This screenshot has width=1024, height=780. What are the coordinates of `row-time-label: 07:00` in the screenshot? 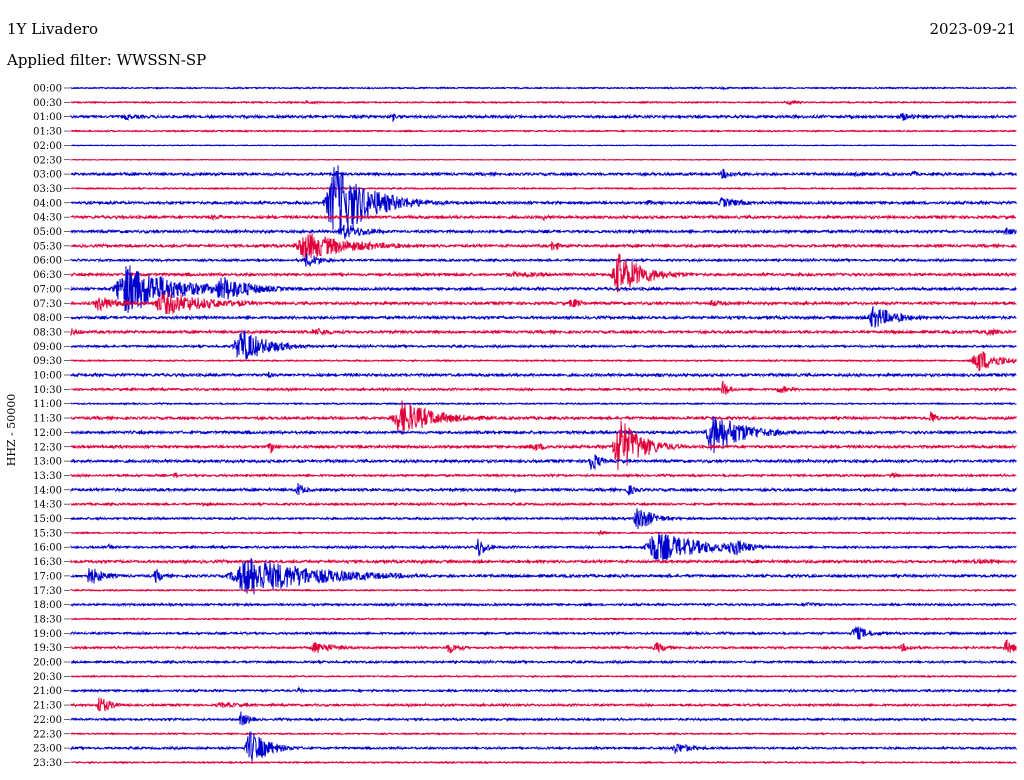 It's located at (47, 289).